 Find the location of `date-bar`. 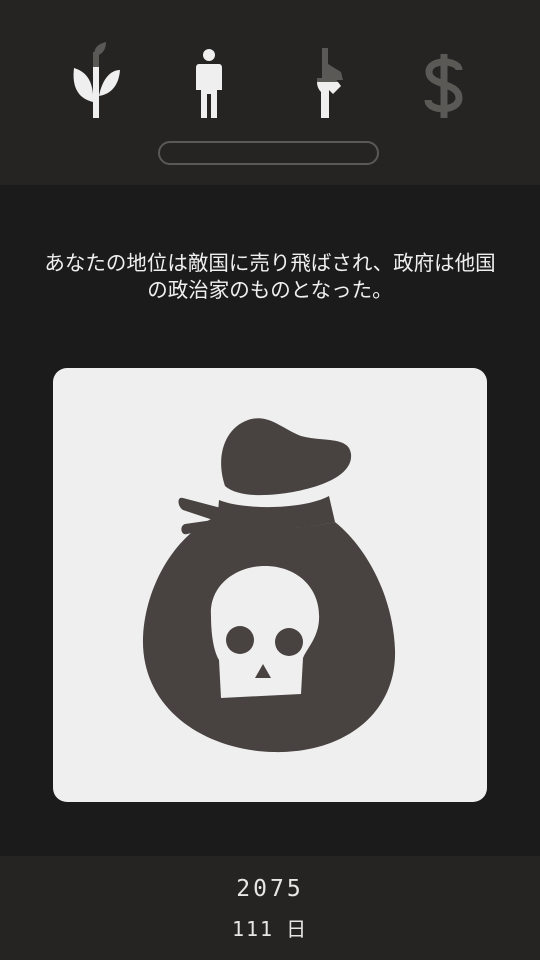

date-bar is located at coordinates (270, 908).